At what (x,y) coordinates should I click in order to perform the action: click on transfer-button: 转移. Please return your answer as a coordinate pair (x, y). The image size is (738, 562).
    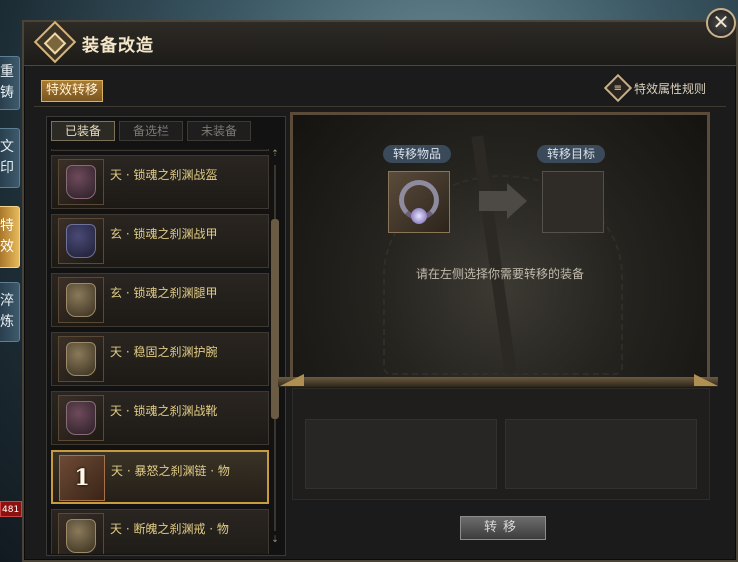
    Looking at the image, I should click on (503, 528).